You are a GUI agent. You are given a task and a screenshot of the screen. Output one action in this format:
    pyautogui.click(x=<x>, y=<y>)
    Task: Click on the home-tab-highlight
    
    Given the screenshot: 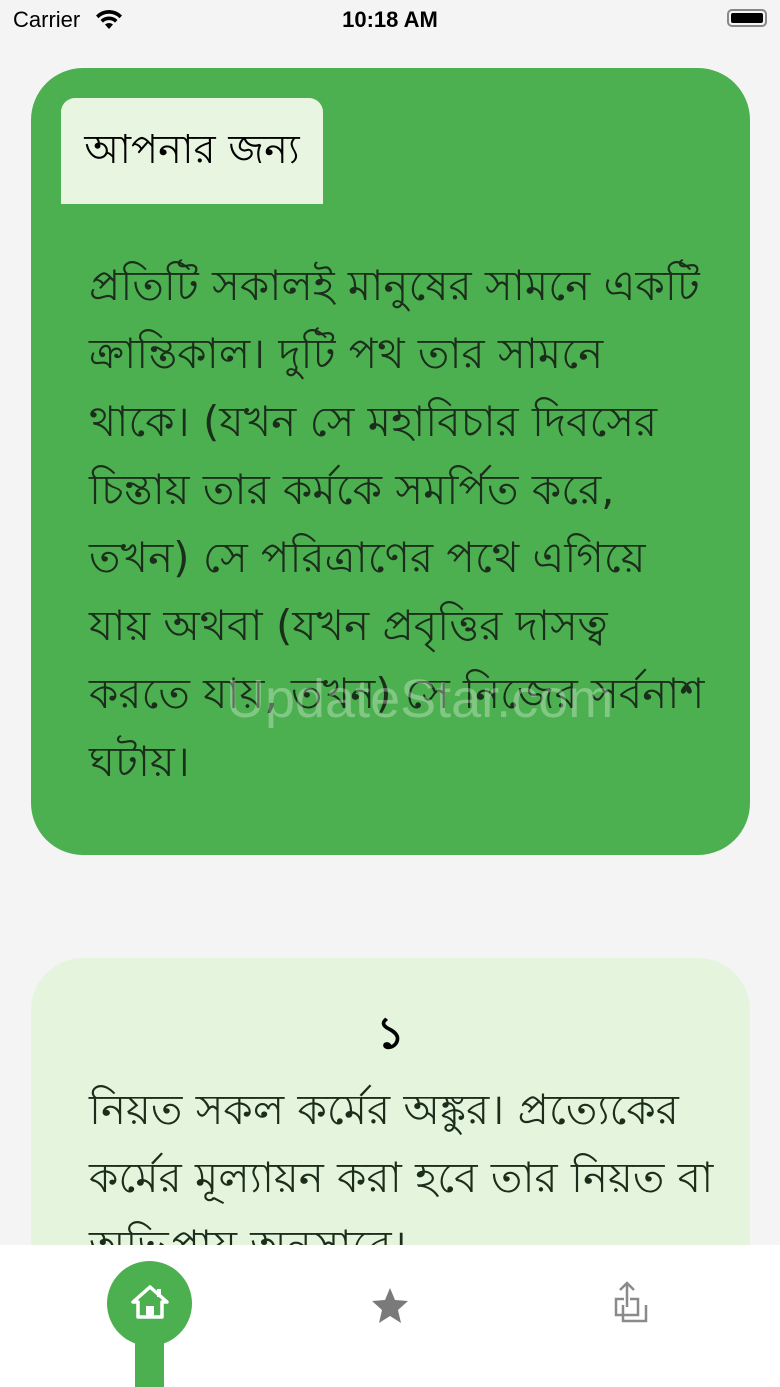 What is the action you would take?
    pyautogui.click(x=149, y=1303)
    